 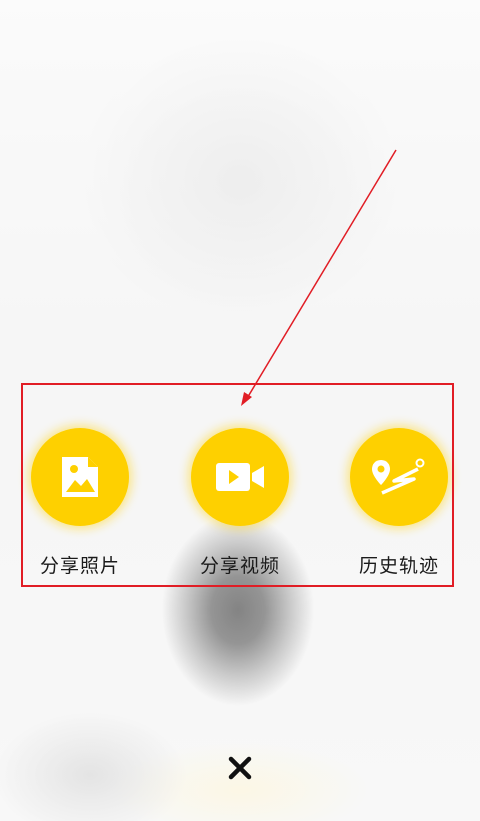 I want to click on close-icon, so click(x=240, y=768).